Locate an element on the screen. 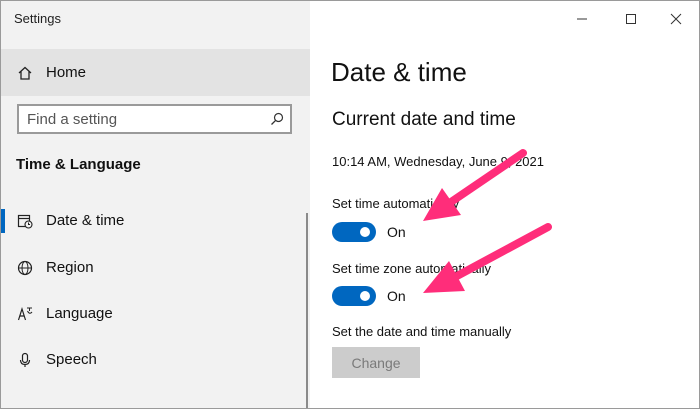 The height and width of the screenshot is (409, 700). change-button: Change is located at coordinates (376, 362).